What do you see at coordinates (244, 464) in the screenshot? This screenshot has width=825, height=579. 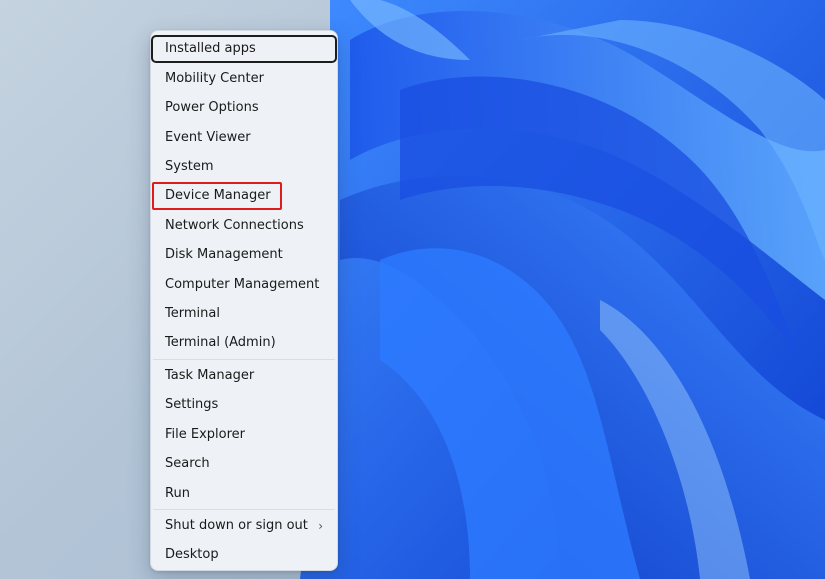 I see `menu-item-search: Search` at bounding box center [244, 464].